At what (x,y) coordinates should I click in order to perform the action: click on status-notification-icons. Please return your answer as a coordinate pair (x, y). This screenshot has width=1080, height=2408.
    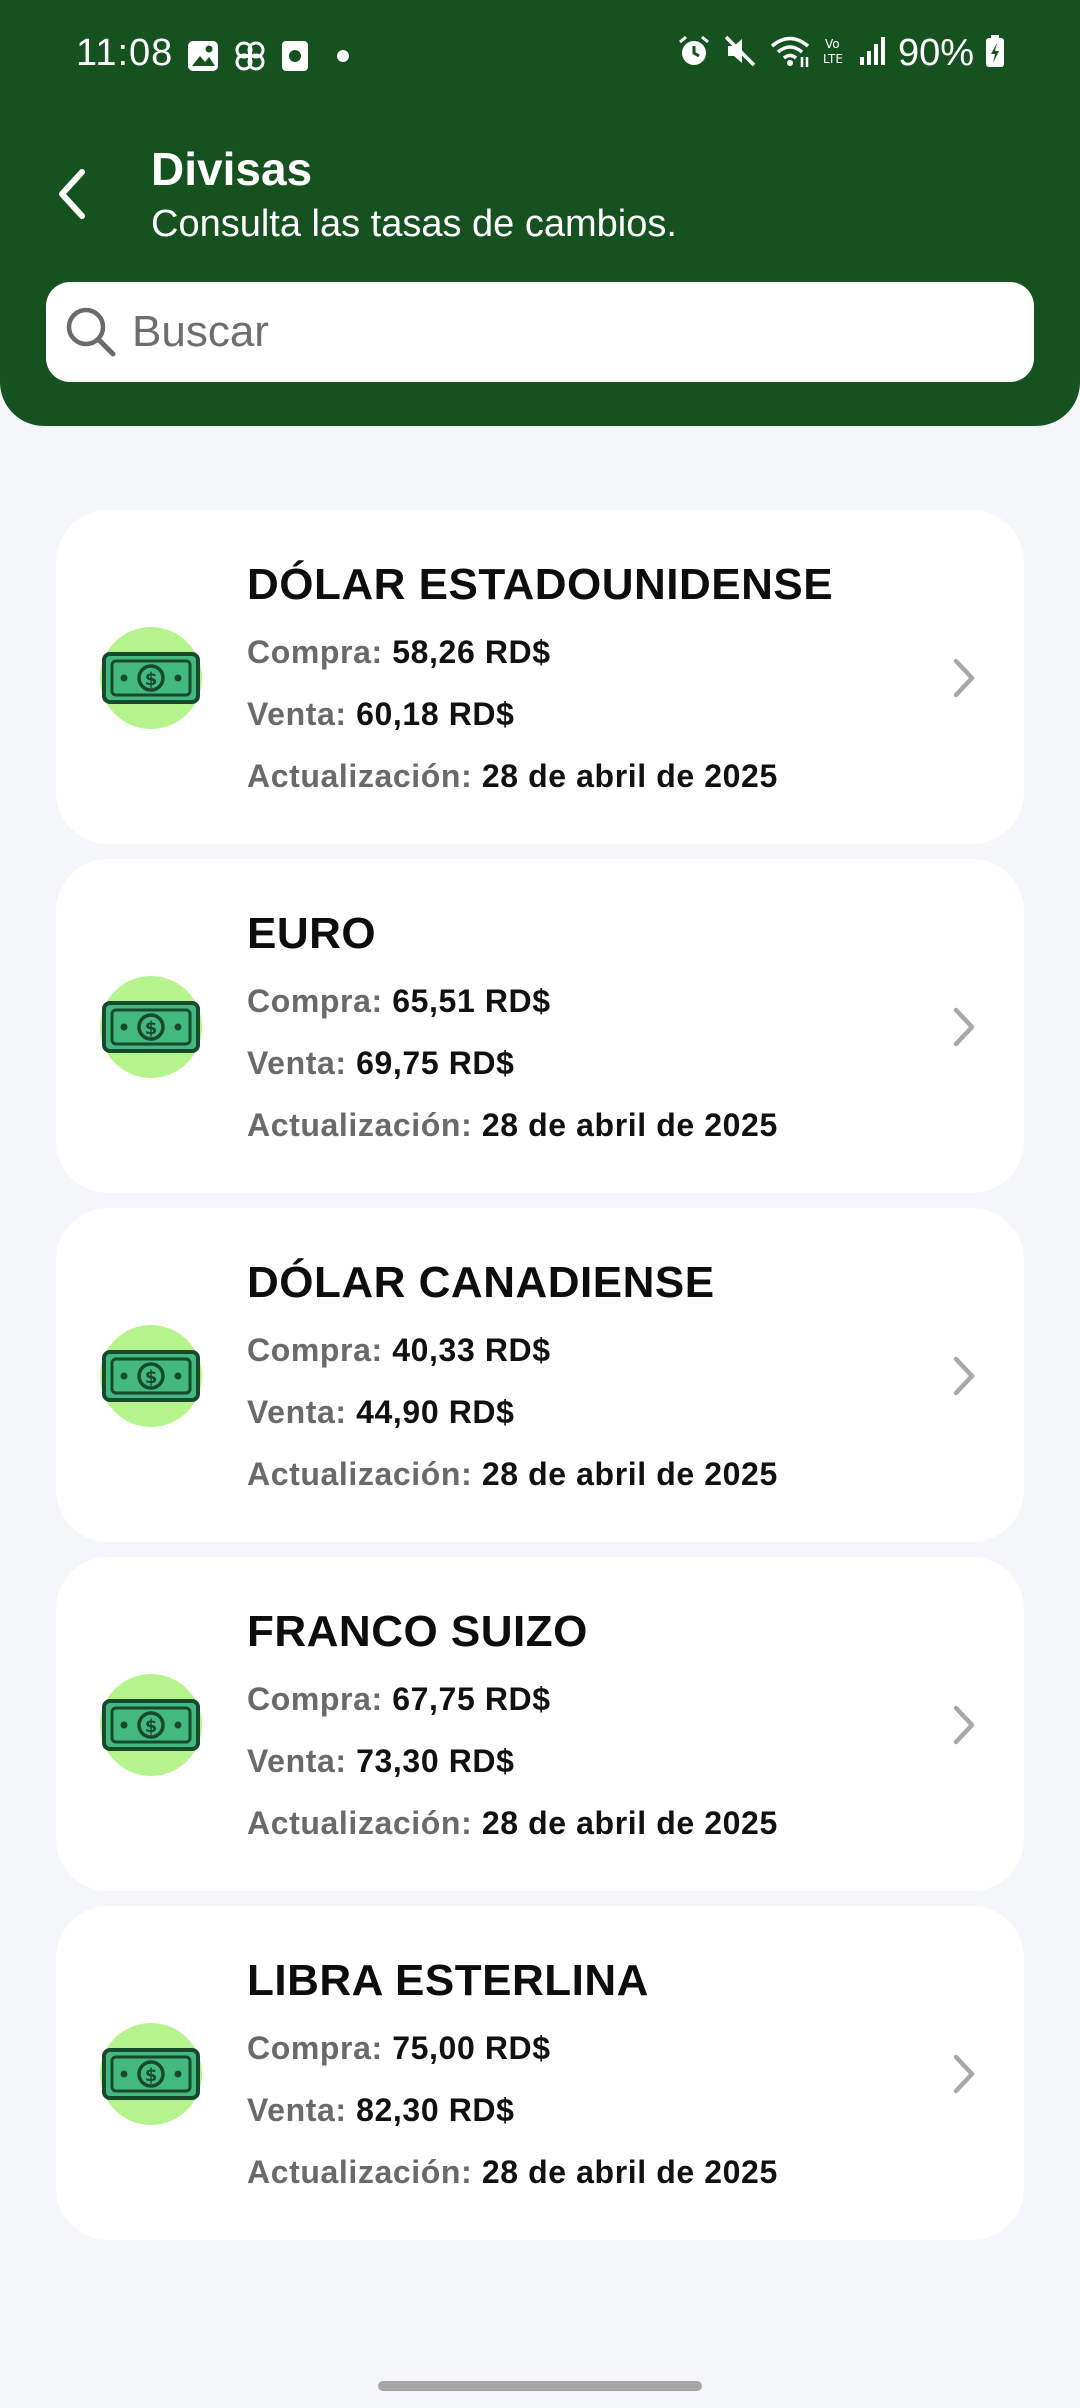
    Looking at the image, I should click on (268, 58).